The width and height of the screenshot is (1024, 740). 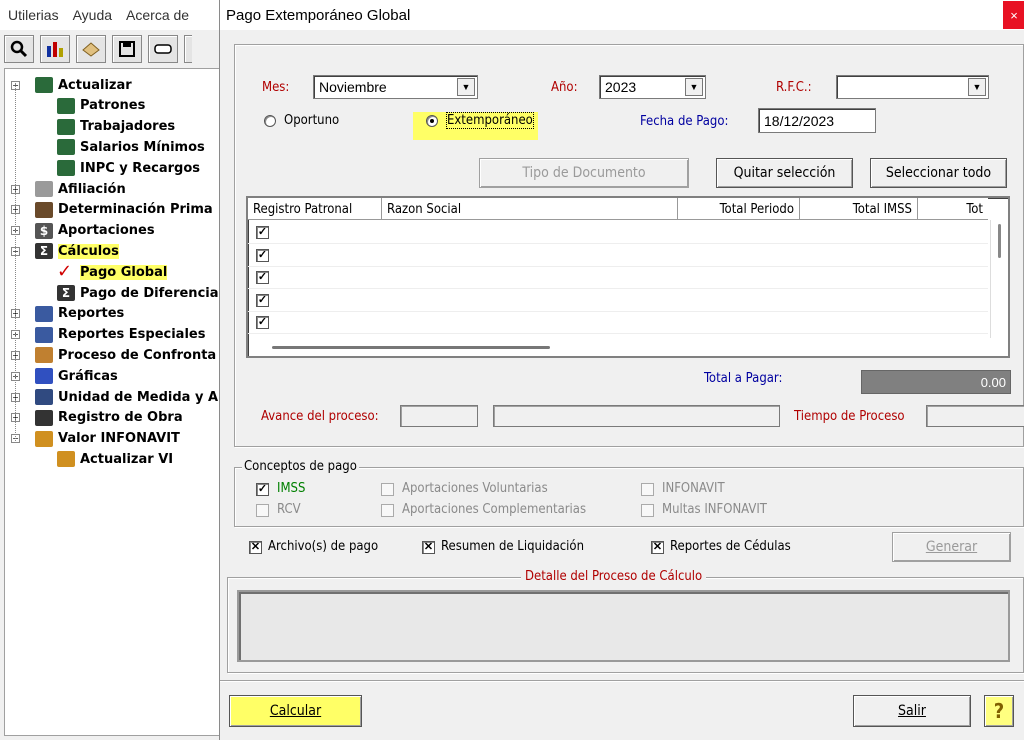 I want to click on imss-checkbox: ✓, so click(x=262, y=489).